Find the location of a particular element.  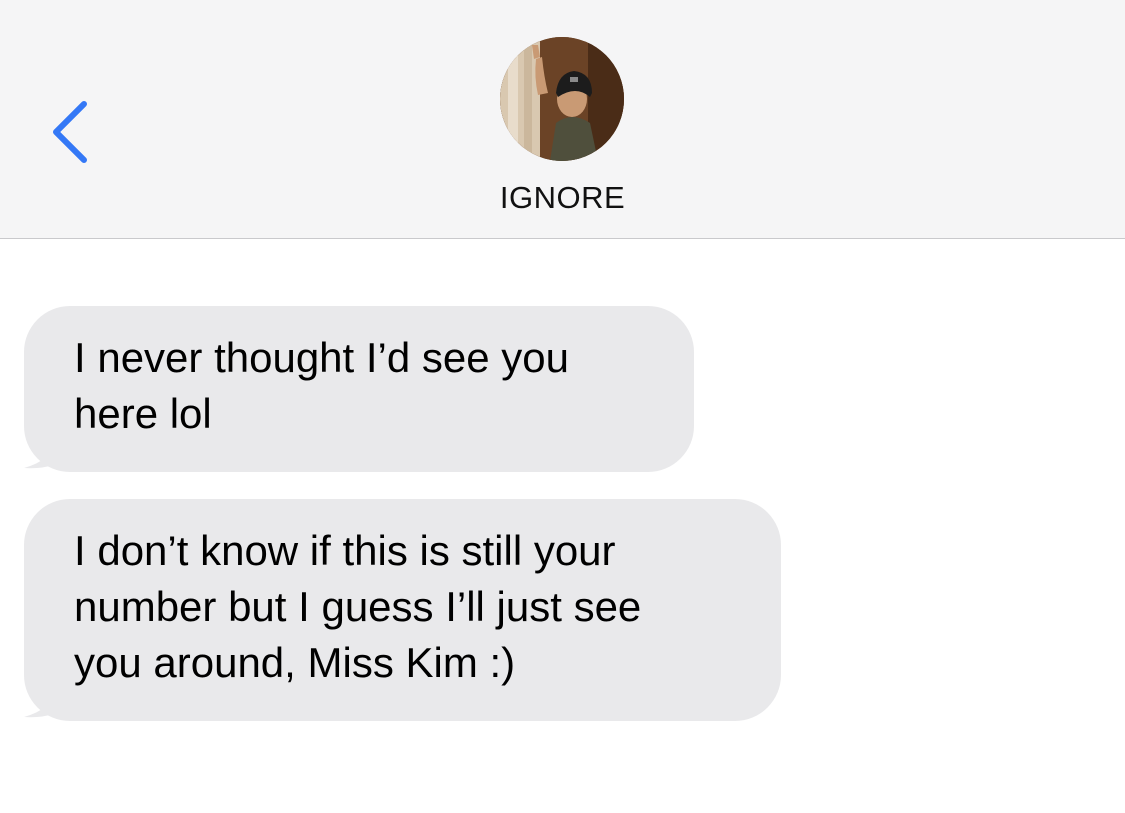

message-line: I don’t know if this is still your is located at coordinates (345, 550).